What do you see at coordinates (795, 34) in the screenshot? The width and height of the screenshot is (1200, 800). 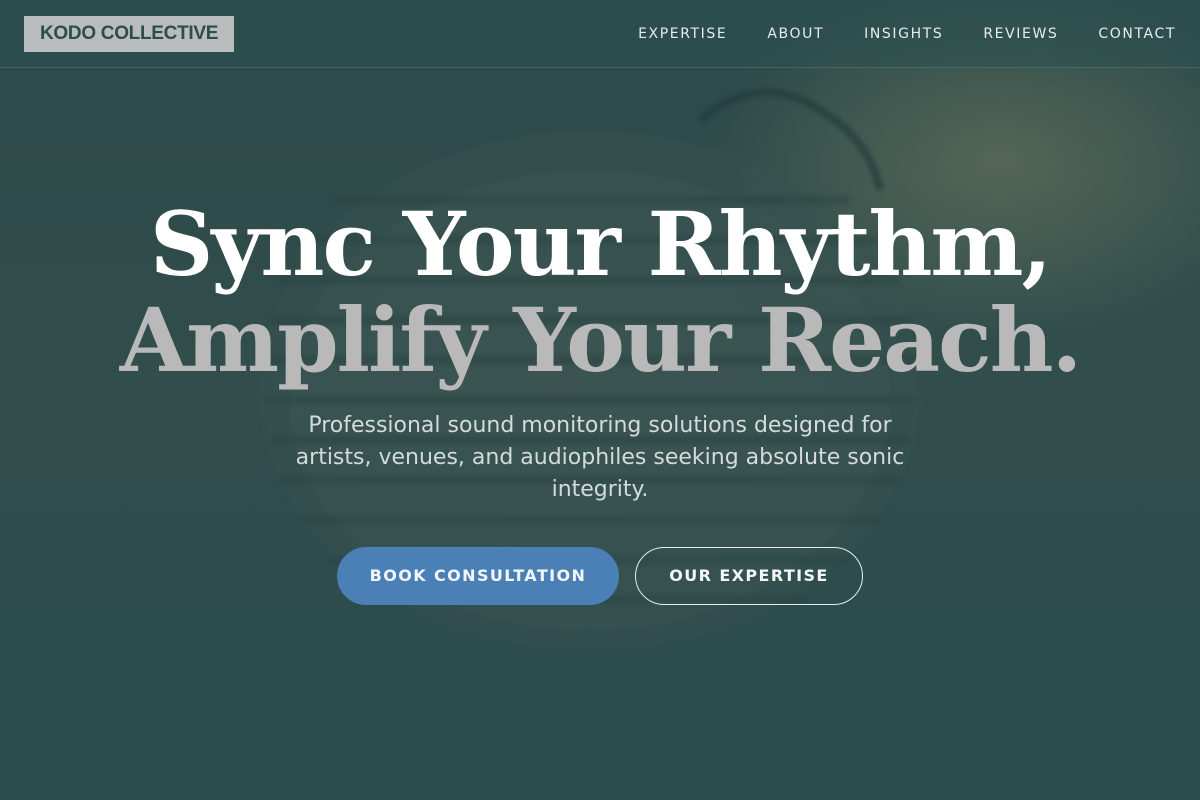 I see `nav-link-about: ABOUT` at bounding box center [795, 34].